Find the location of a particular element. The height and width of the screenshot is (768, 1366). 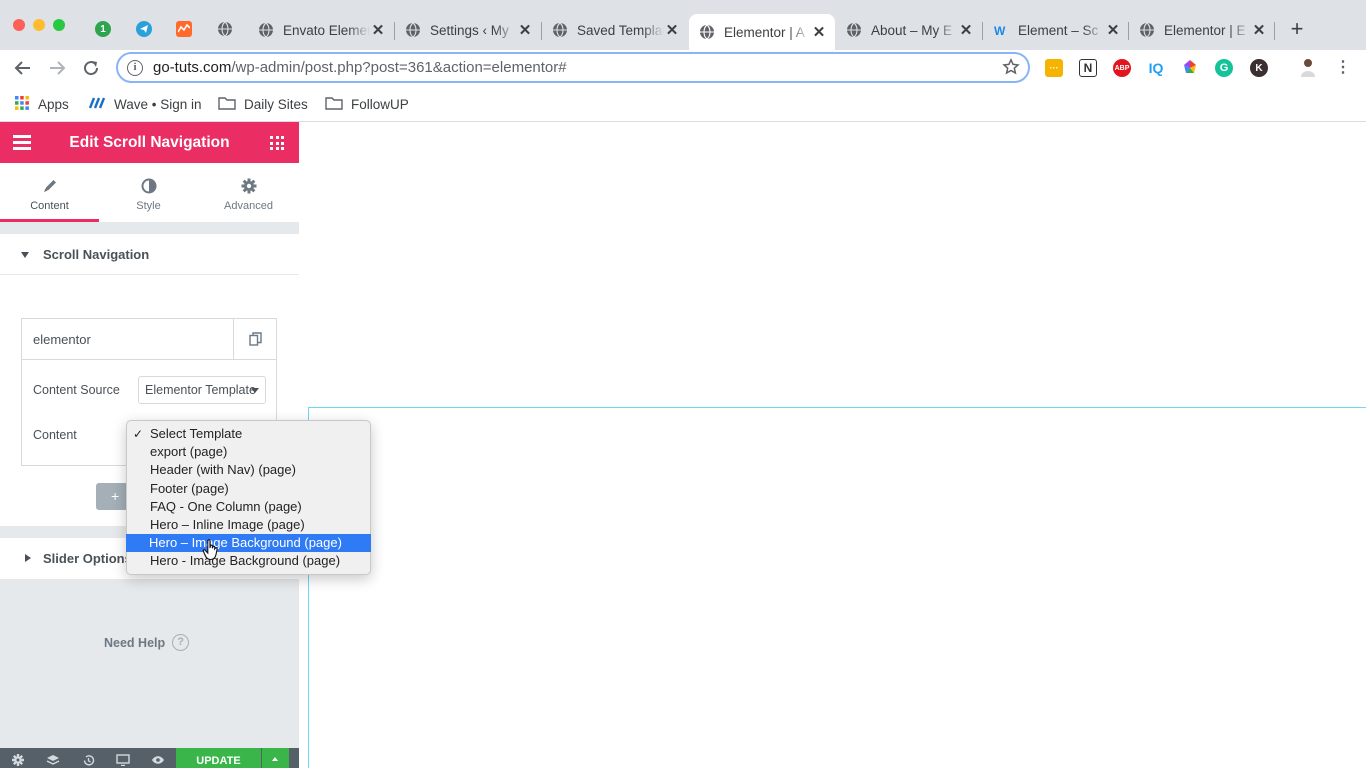

grammarly-icon: G is located at coordinates (1224, 68).